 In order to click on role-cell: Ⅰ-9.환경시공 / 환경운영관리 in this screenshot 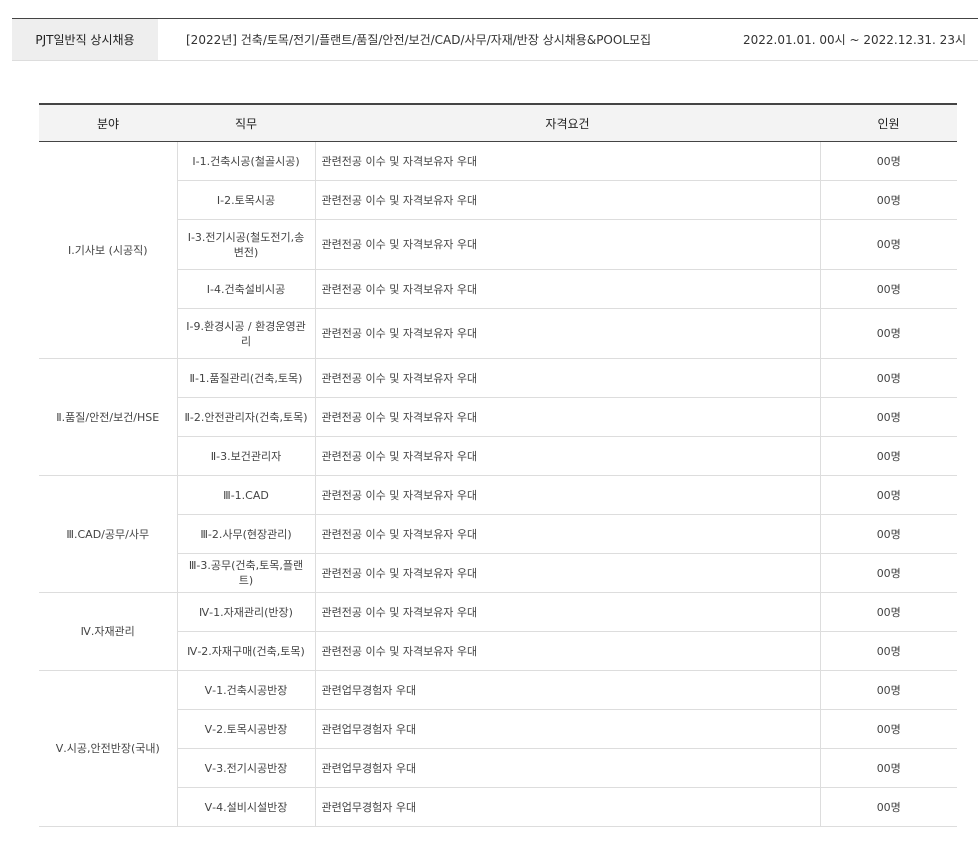, I will do `click(246, 333)`.